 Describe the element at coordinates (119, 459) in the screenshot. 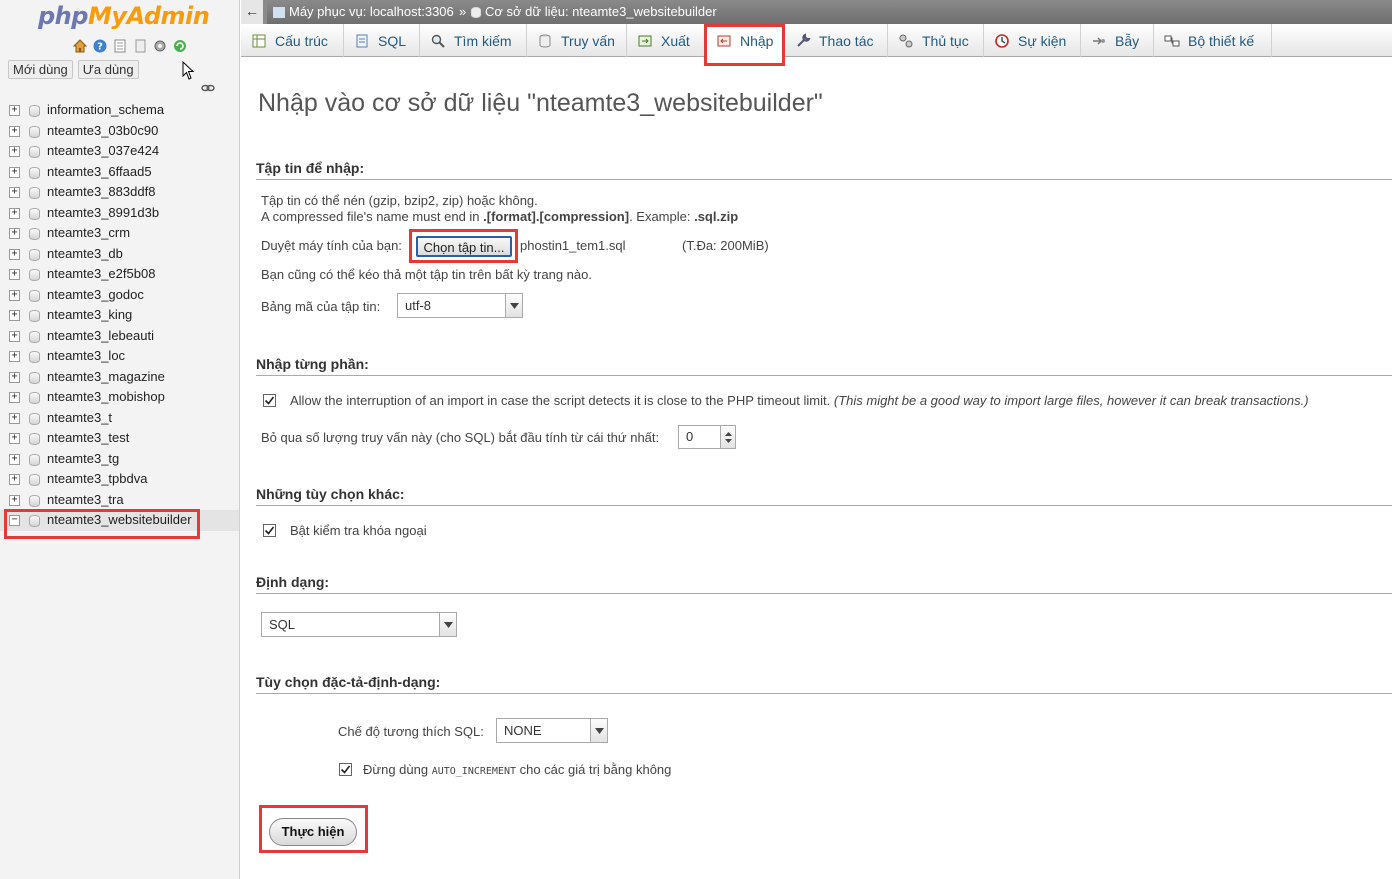

I see `sidebar-item-database: + nteamte3_tg` at that location.